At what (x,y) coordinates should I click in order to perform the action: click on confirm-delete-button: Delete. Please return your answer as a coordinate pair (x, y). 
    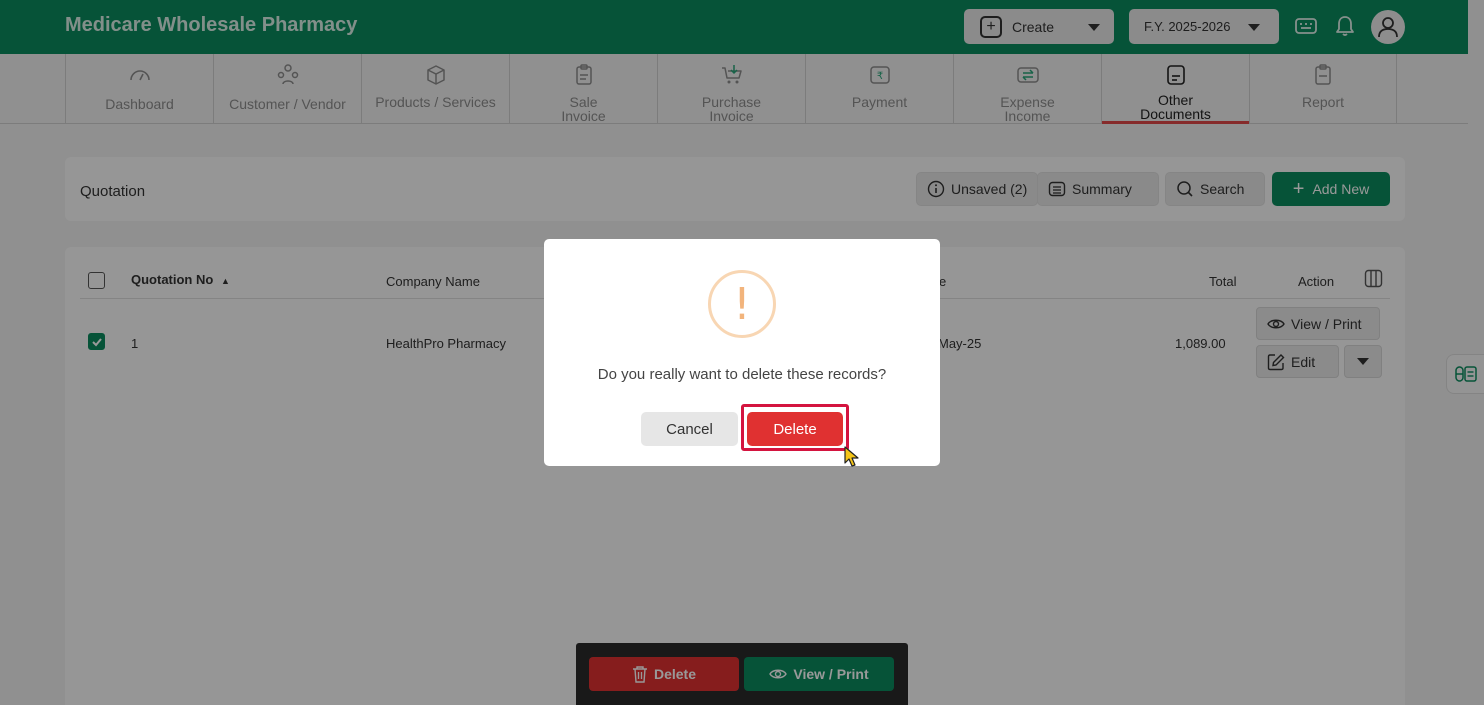
    Looking at the image, I should click on (795, 429).